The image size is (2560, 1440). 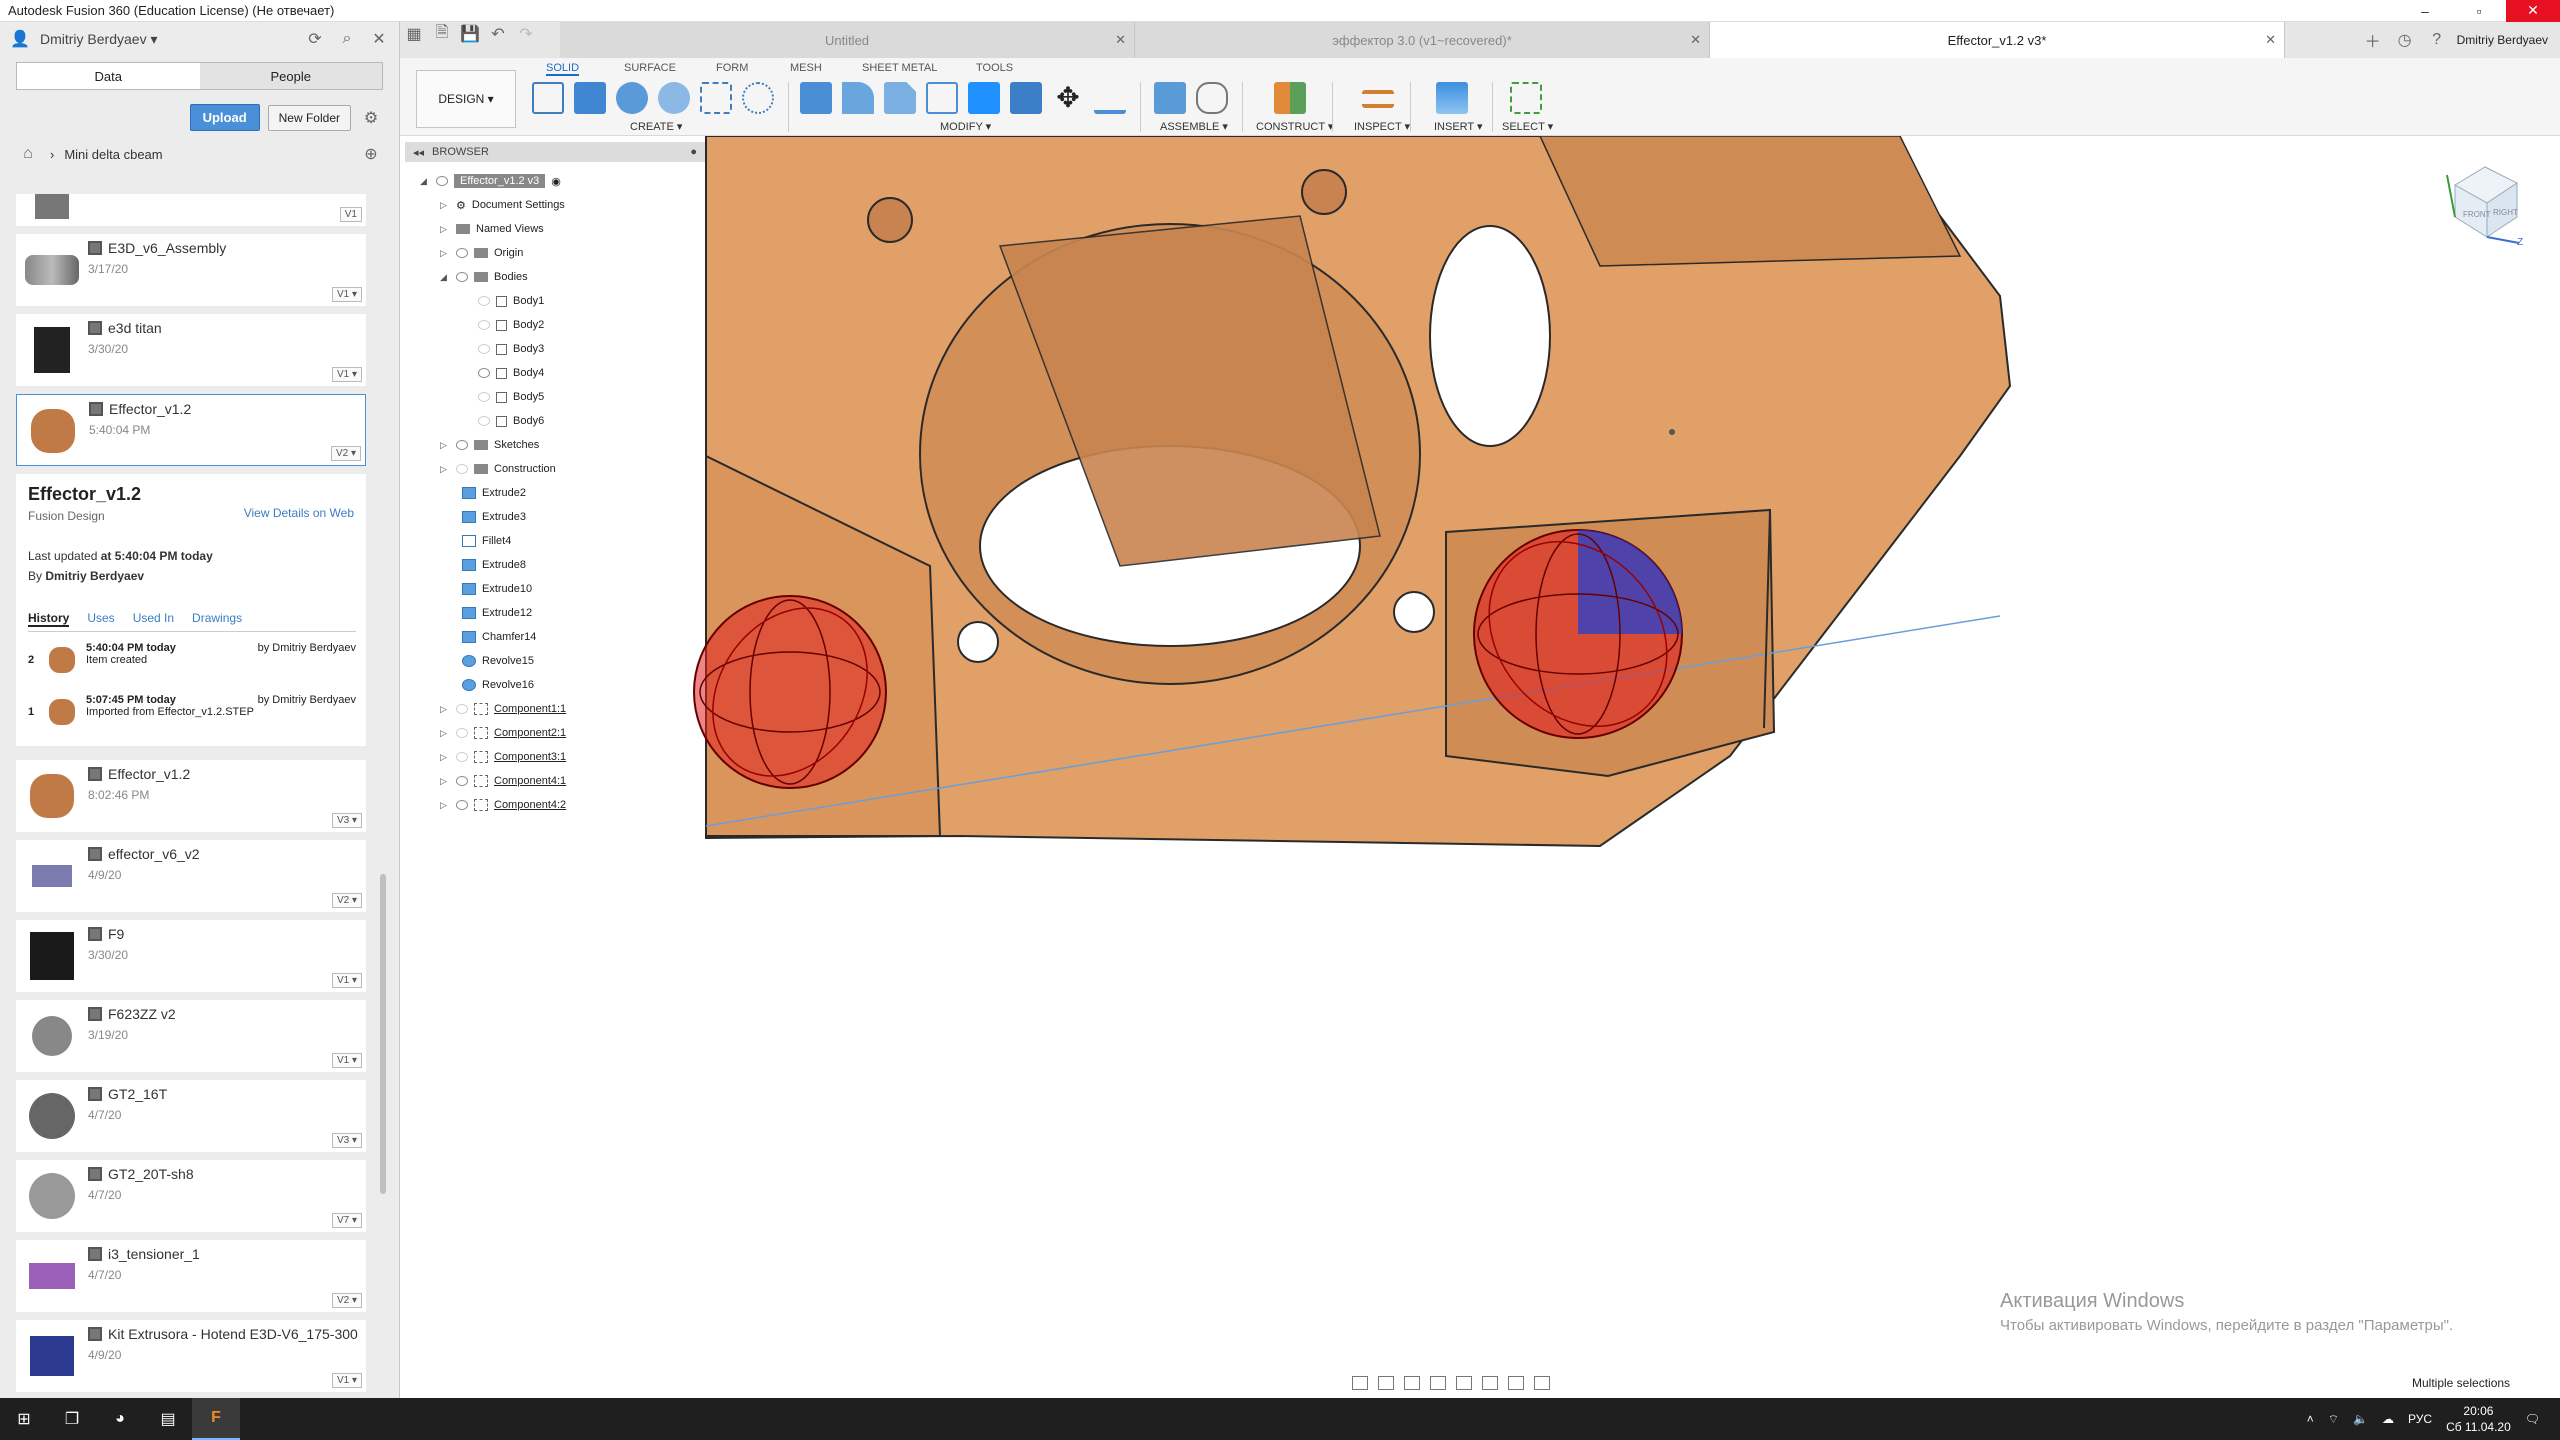 I want to click on tab-sheet-metal: SHEET METAL, so click(x=899, y=68).